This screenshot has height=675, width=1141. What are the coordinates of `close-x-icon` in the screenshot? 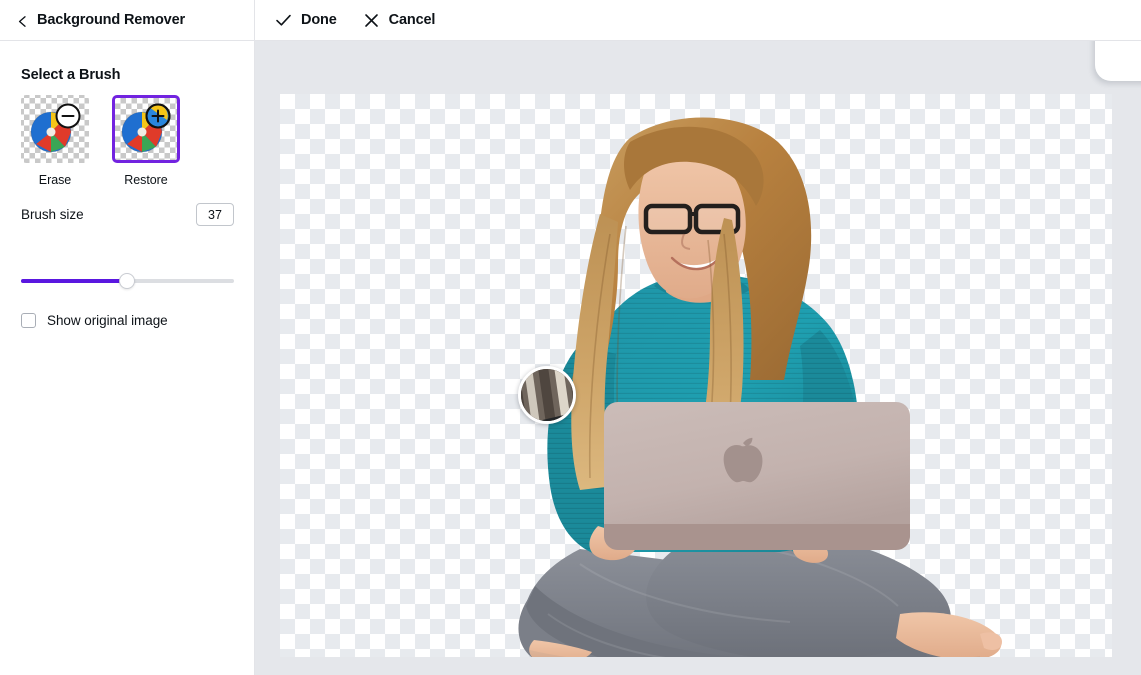 It's located at (371, 20).